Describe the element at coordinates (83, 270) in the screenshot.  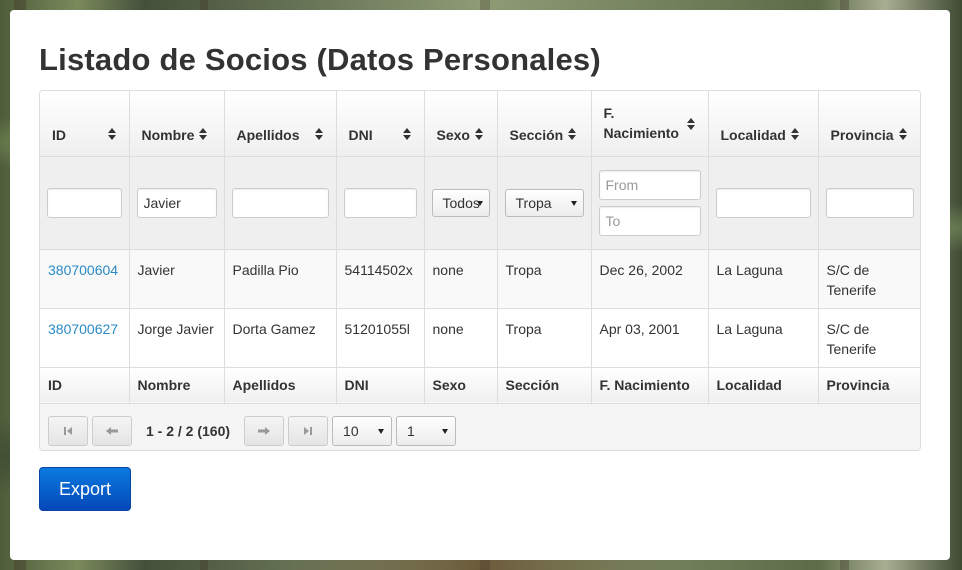
I see `row-id-link: 380700604` at that location.